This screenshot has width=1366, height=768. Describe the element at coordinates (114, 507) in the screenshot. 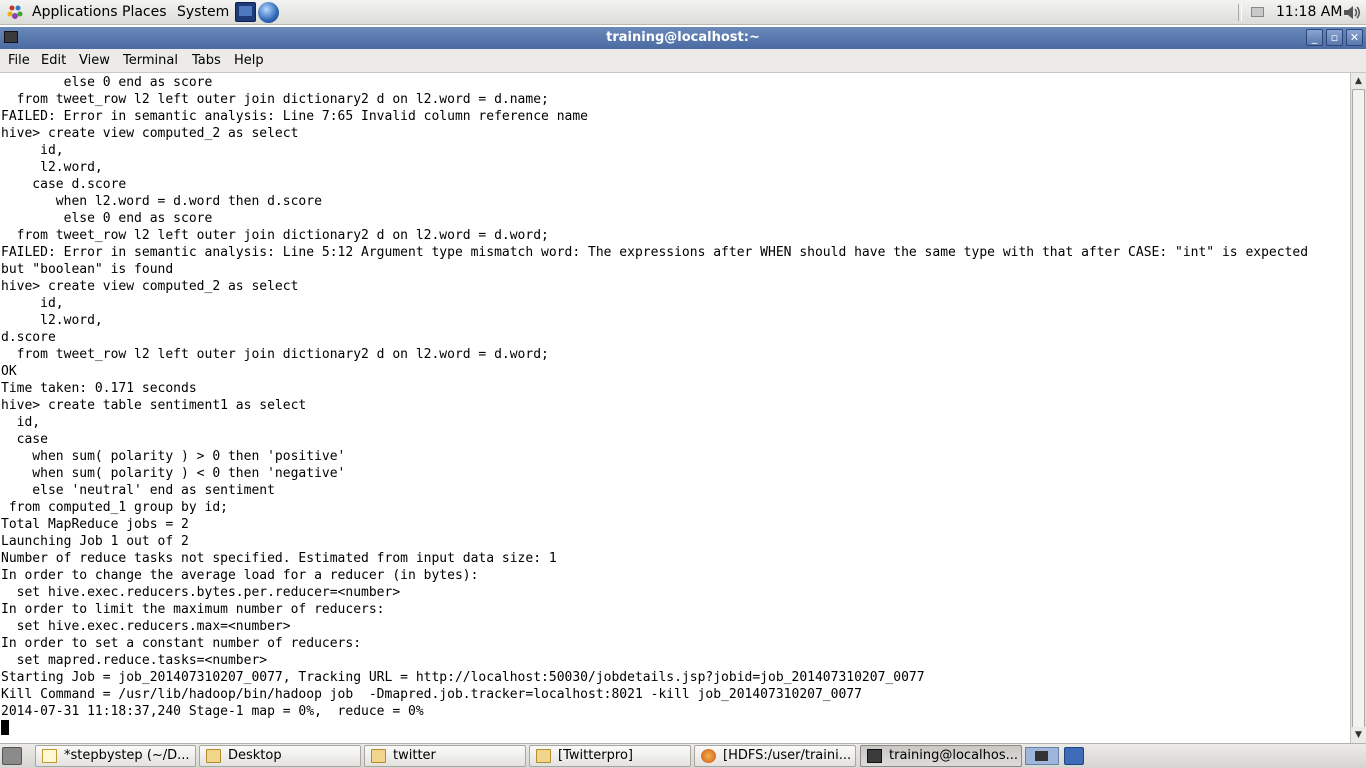

I see `terminal-line: from computed_1 group by id;` at that location.